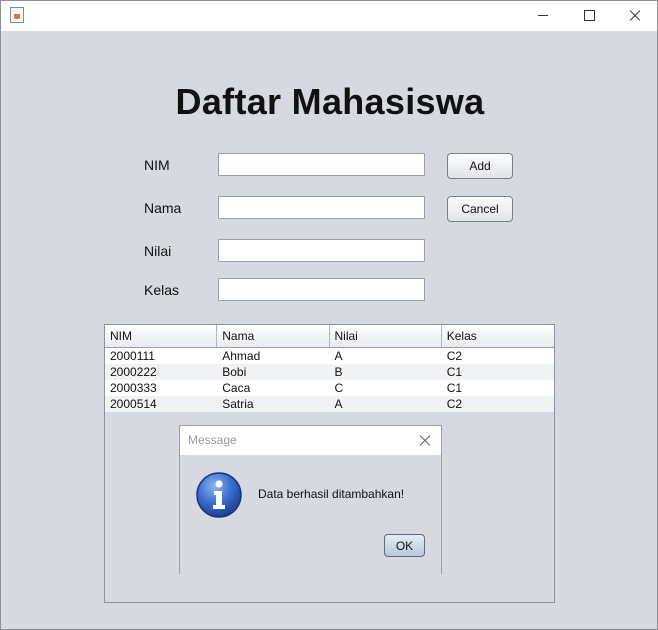  What do you see at coordinates (321, 207) in the screenshot?
I see `nama-field` at bounding box center [321, 207].